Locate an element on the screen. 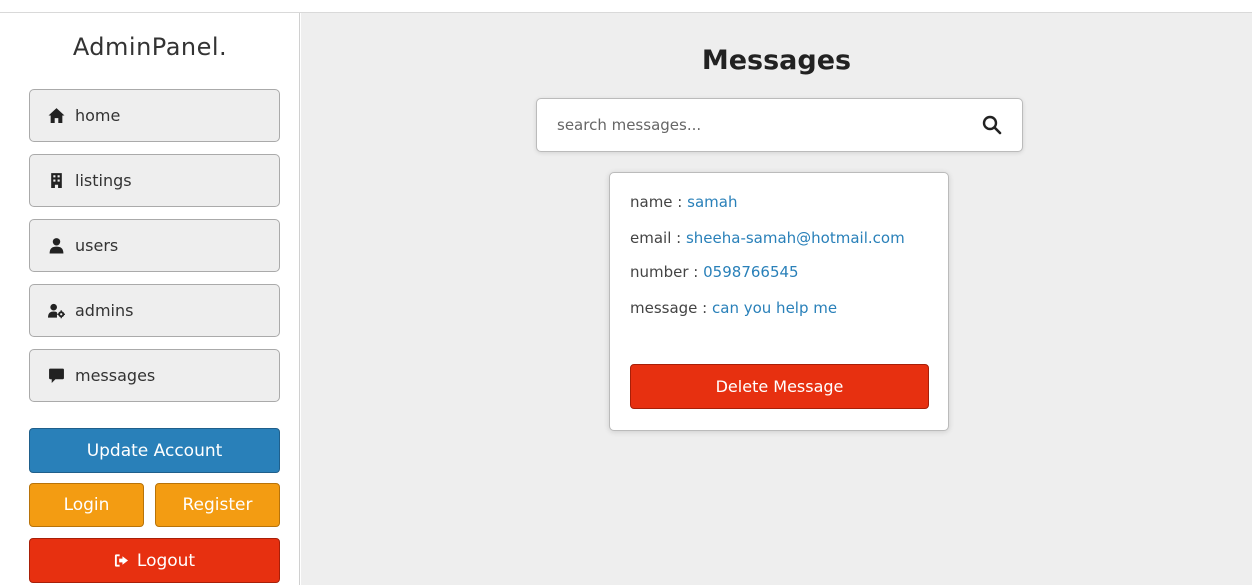 The image size is (1252, 585). number-value: 0598766545 is located at coordinates (751, 272).